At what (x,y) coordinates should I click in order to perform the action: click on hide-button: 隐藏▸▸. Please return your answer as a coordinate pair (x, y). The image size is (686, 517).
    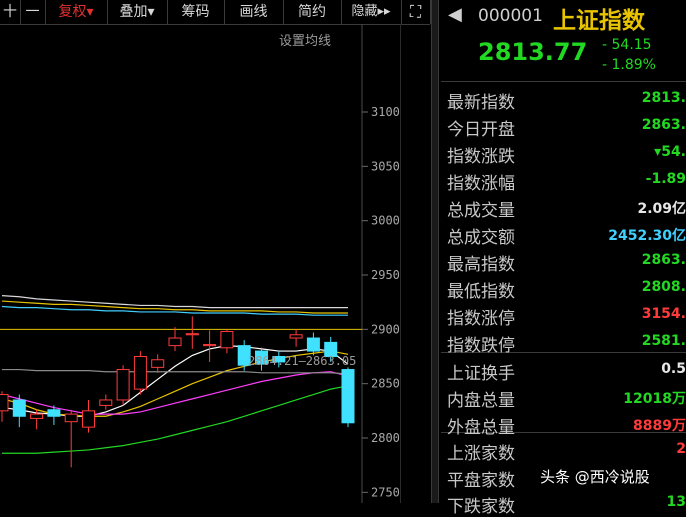
    Looking at the image, I should click on (371, 12).